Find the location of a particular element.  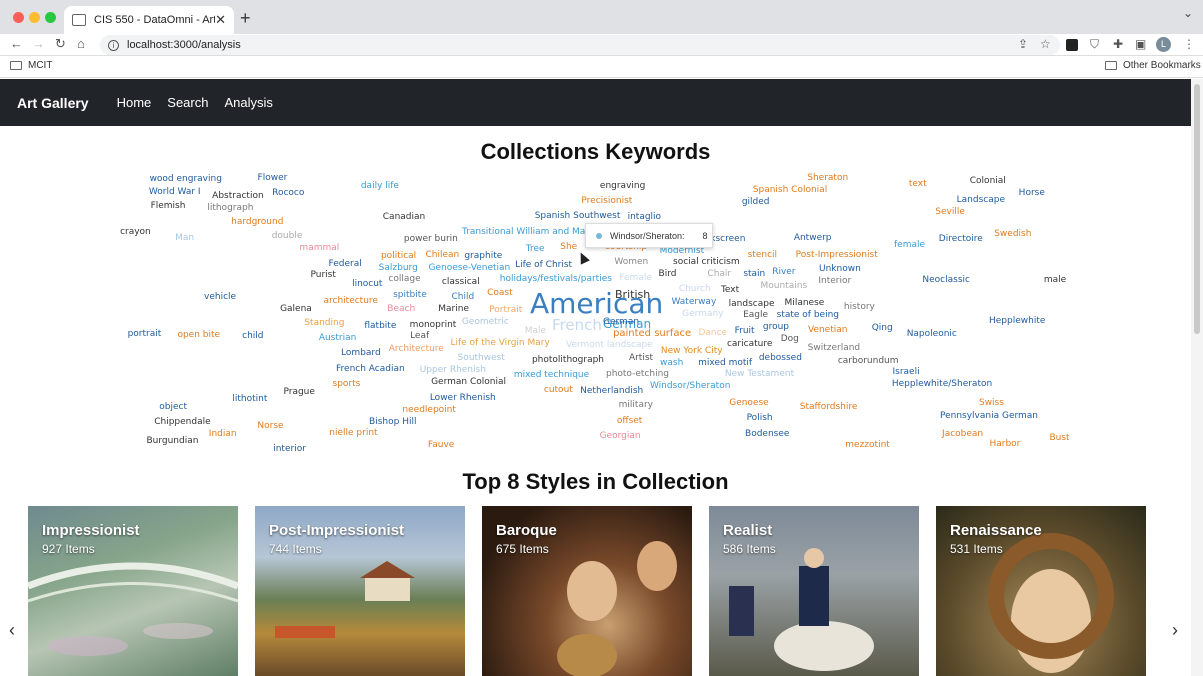

keyword-word: Harbor is located at coordinates (1004, 444).